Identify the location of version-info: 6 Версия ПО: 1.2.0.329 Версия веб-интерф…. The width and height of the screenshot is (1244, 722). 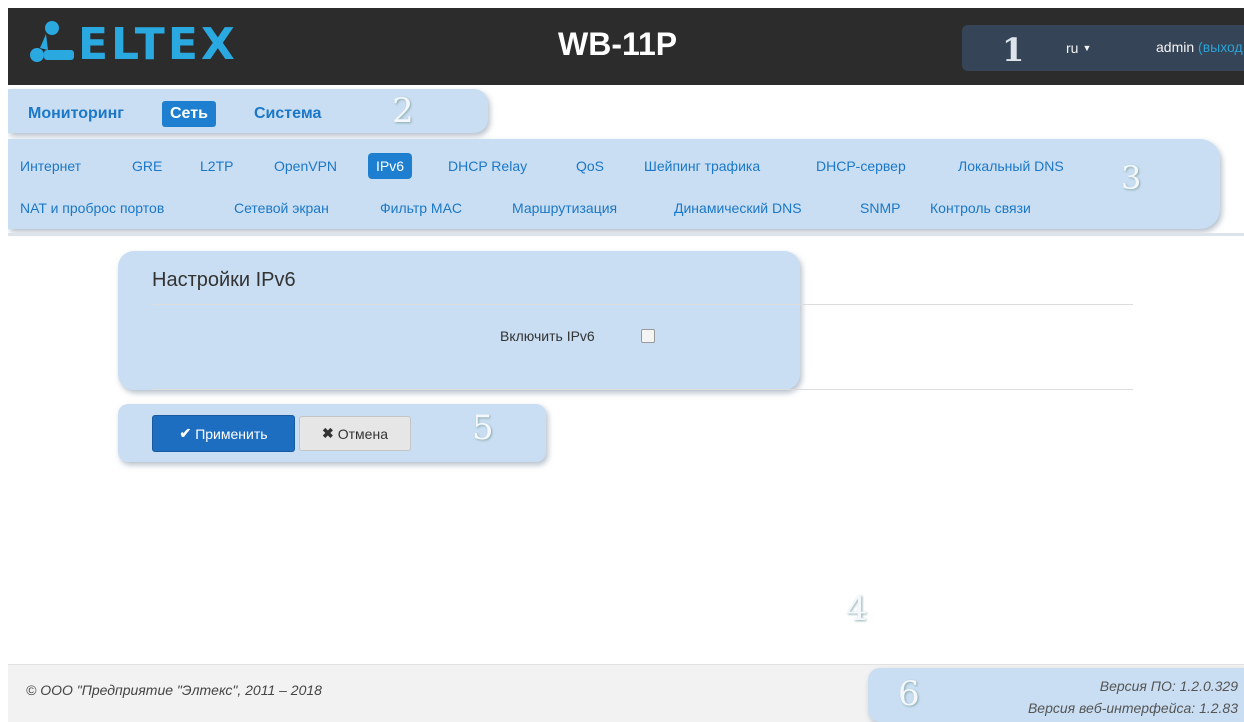
(1056, 695).